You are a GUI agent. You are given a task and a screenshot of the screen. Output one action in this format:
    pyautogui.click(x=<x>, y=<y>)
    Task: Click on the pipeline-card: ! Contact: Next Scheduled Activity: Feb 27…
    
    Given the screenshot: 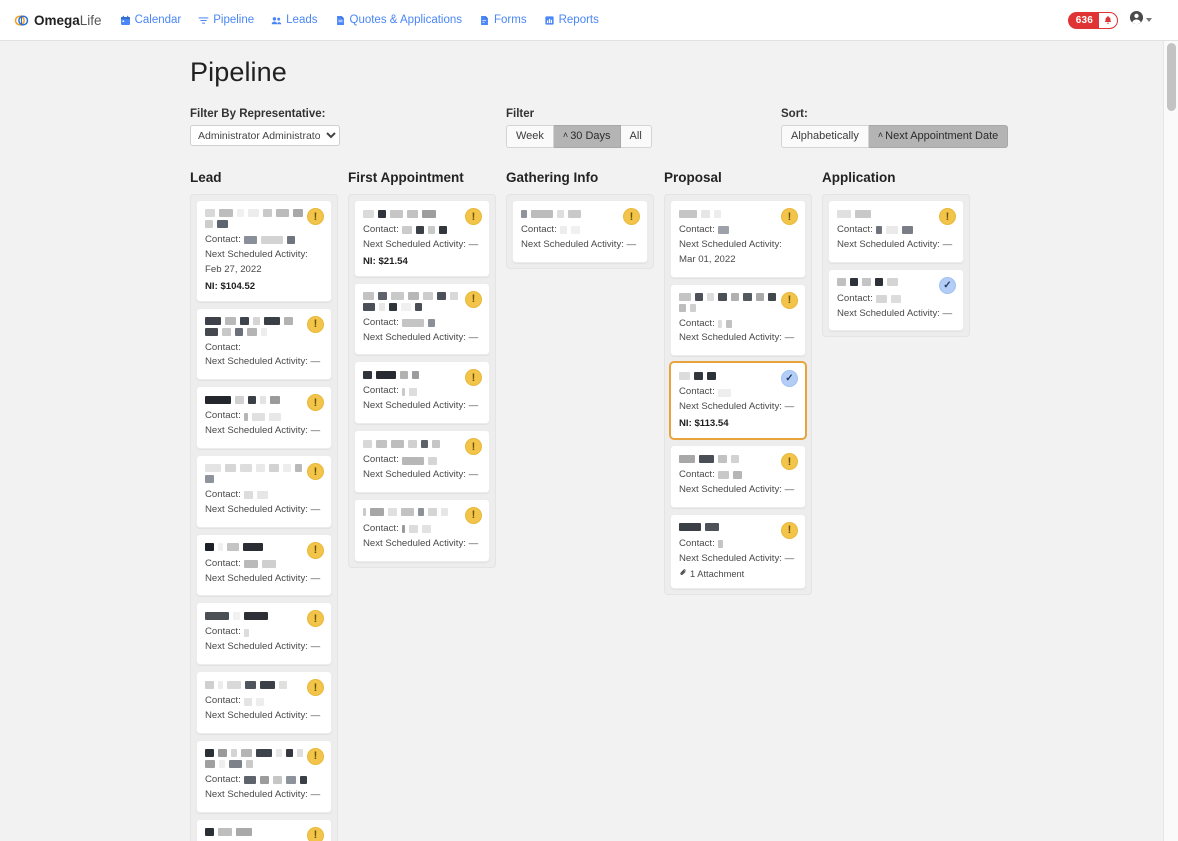 What is the action you would take?
    pyautogui.click(x=264, y=251)
    